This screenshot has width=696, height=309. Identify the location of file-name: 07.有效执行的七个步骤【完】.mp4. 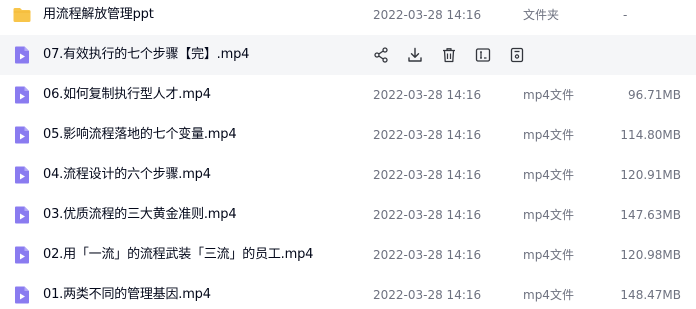
(146, 55).